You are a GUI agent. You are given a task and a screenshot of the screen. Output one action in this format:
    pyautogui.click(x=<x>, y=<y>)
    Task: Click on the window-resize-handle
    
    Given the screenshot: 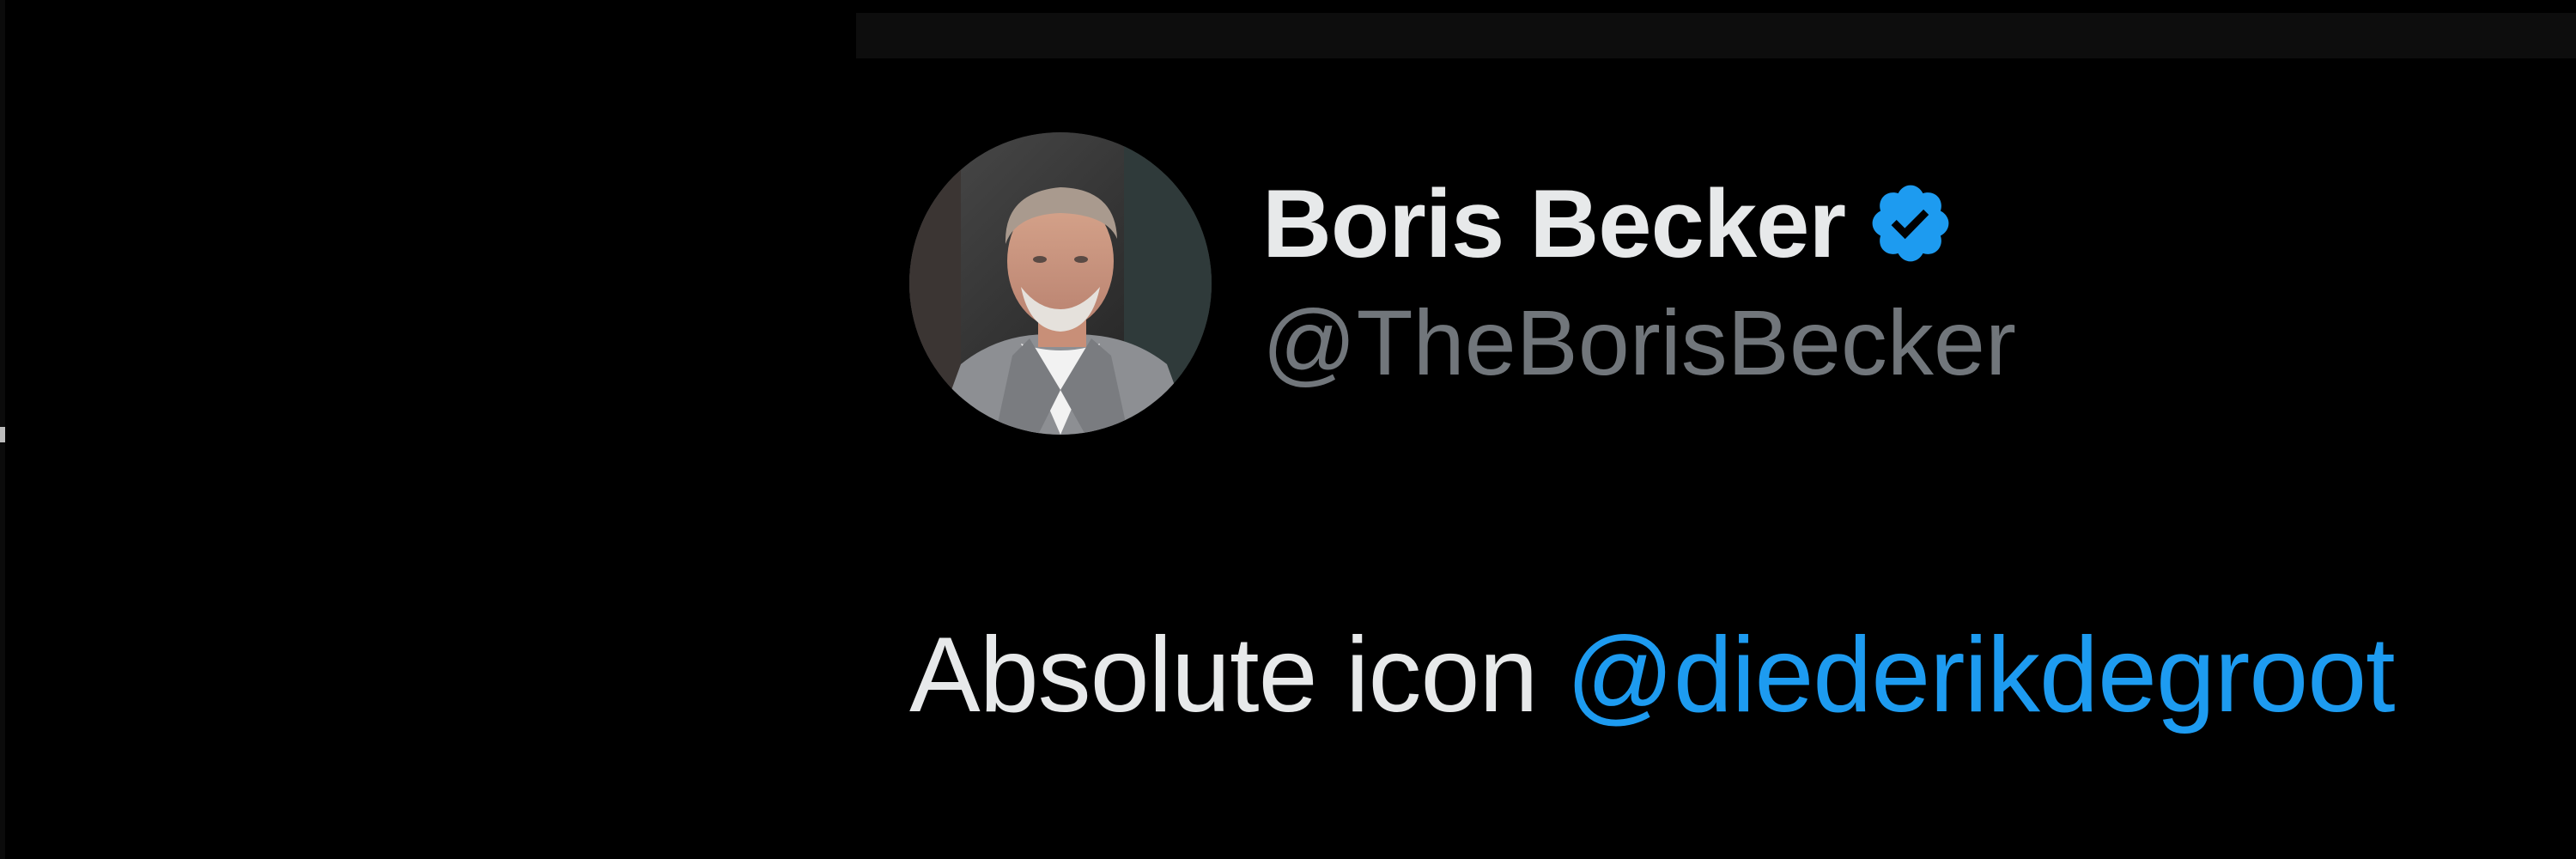 What is the action you would take?
    pyautogui.click(x=2, y=435)
    